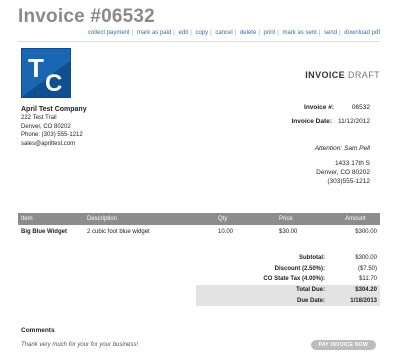 The image size is (394, 360). What do you see at coordinates (109, 33) in the screenshot?
I see `collect-payment-link: collect payment` at bounding box center [109, 33].